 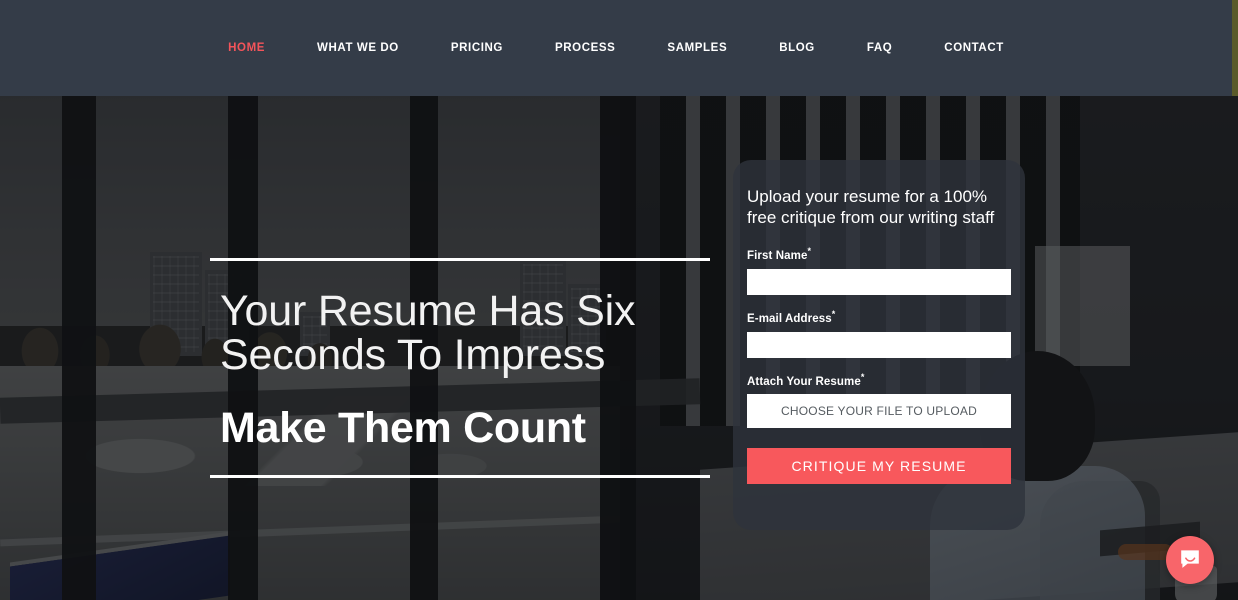 What do you see at coordinates (428, 333) in the screenshot?
I see `headline-primary: Your Resume Has Six Seconds To Impress` at bounding box center [428, 333].